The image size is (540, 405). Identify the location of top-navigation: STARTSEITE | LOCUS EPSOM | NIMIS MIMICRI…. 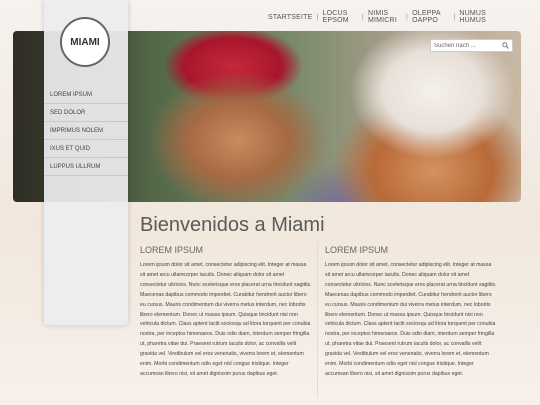
(382, 17).